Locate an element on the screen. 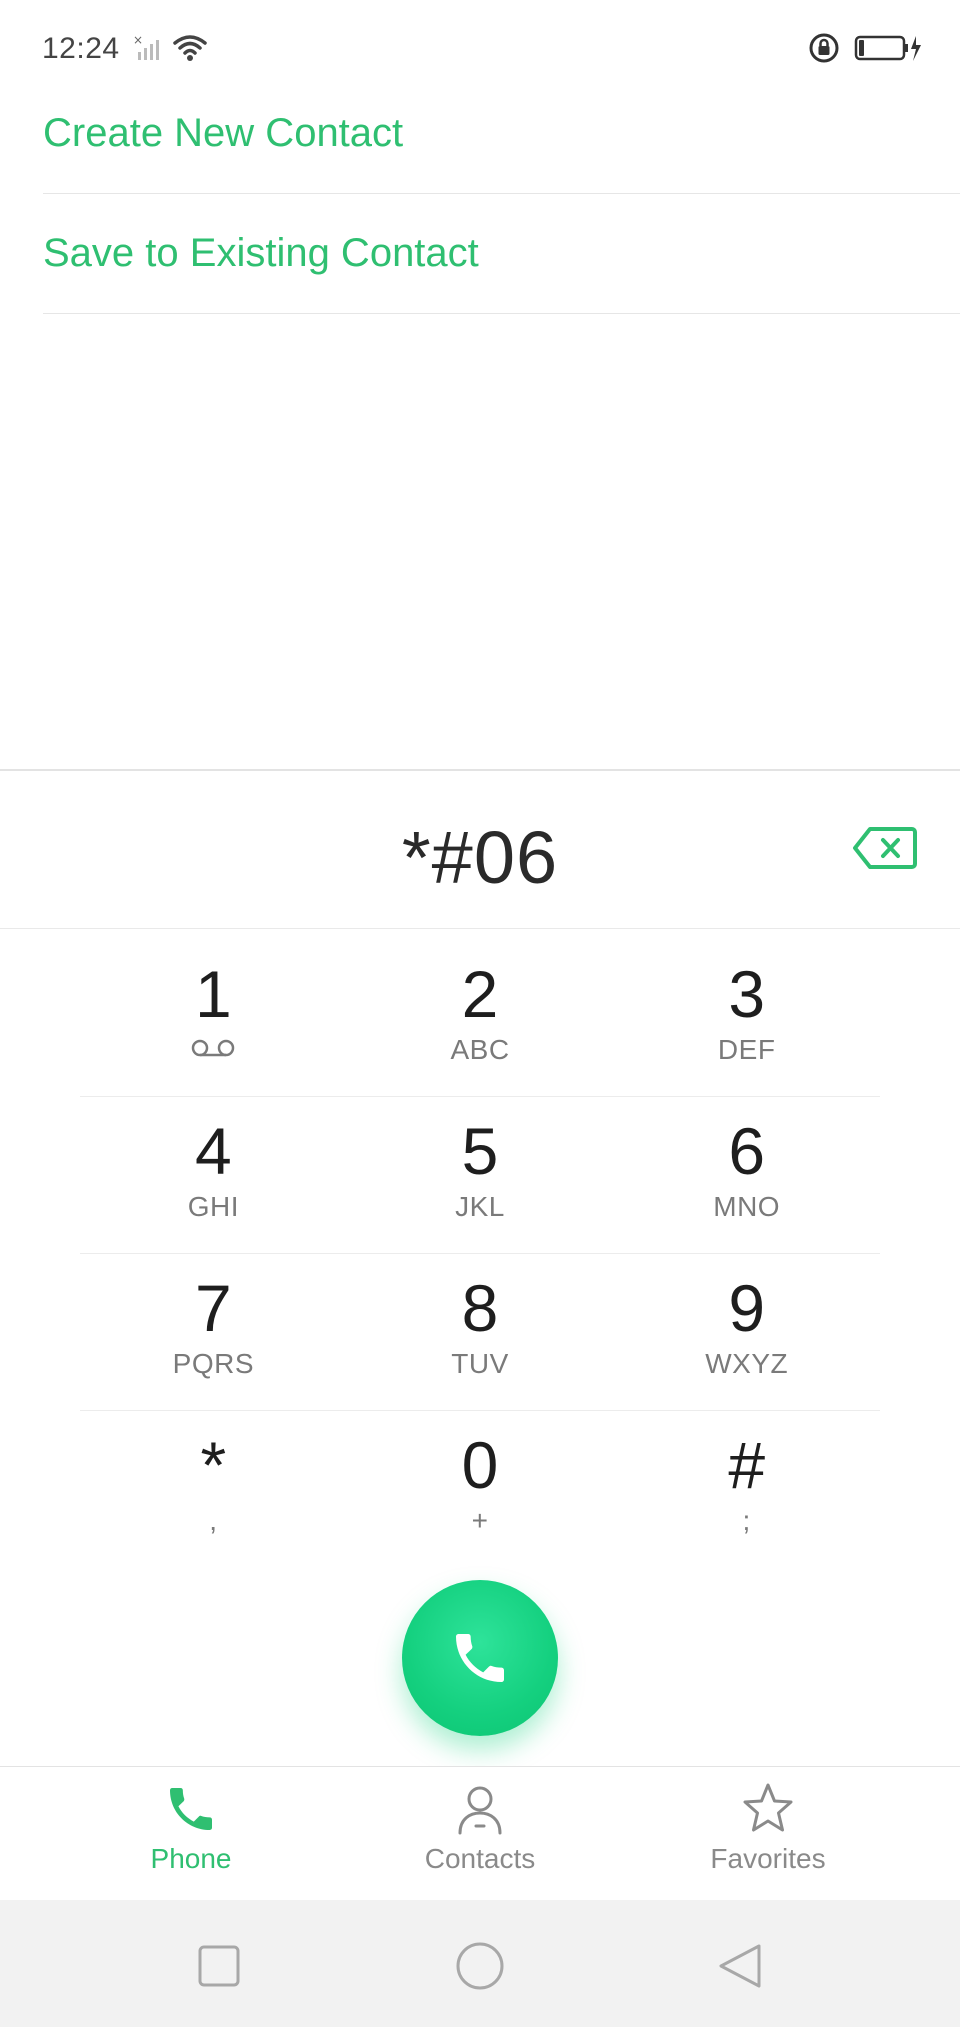 The height and width of the screenshot is (2027, 960). no-sim-signal-icon: × is located at coordinates (148, 50).